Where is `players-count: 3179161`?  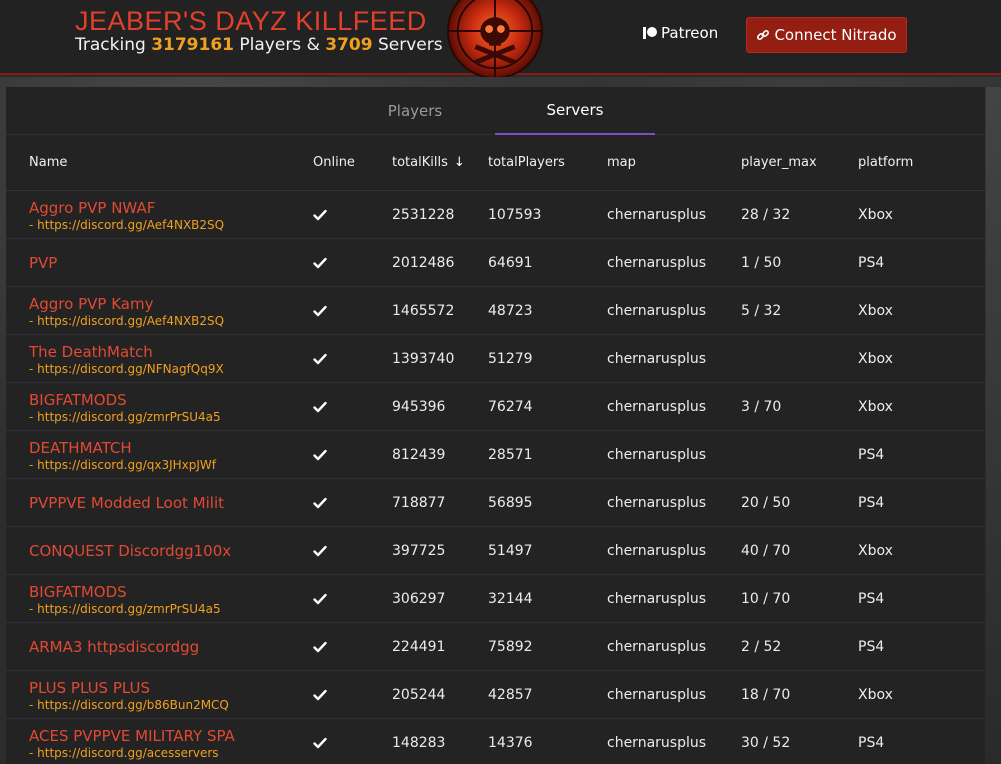
players-count: 3179161 is located at coordinates (192, 45).